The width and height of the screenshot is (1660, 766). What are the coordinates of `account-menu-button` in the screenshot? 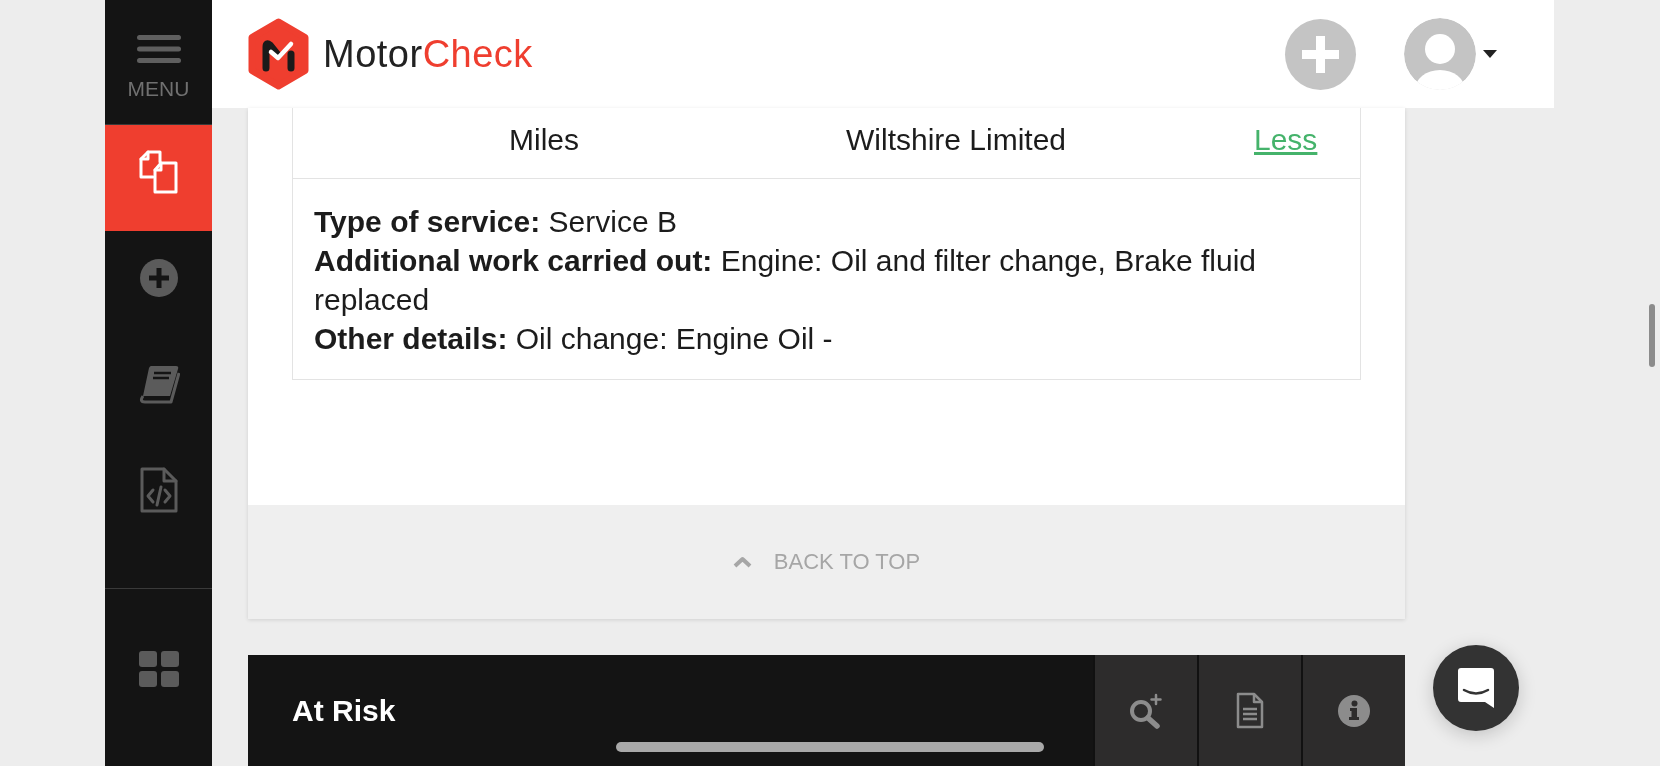 It's located at (1450, 54).